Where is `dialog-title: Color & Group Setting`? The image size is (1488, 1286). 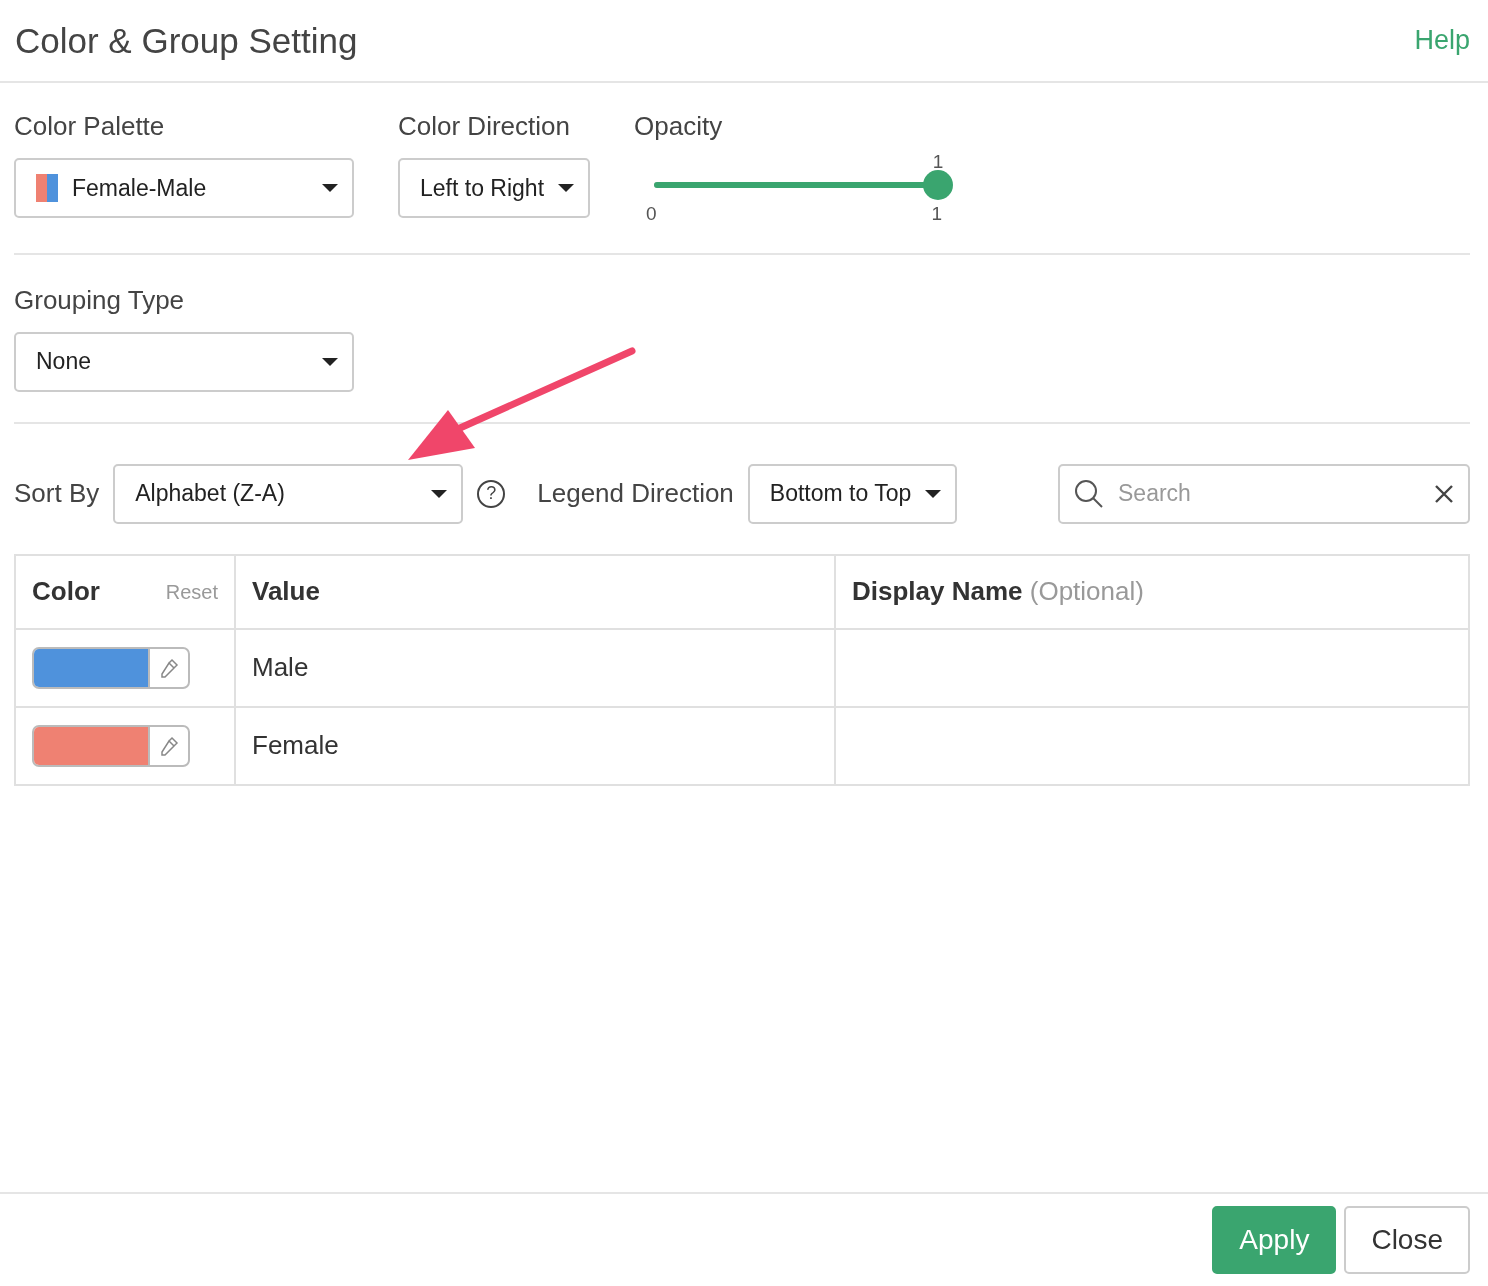
dialog-title: Color & Group Setting is located at coordinates (186, 40).